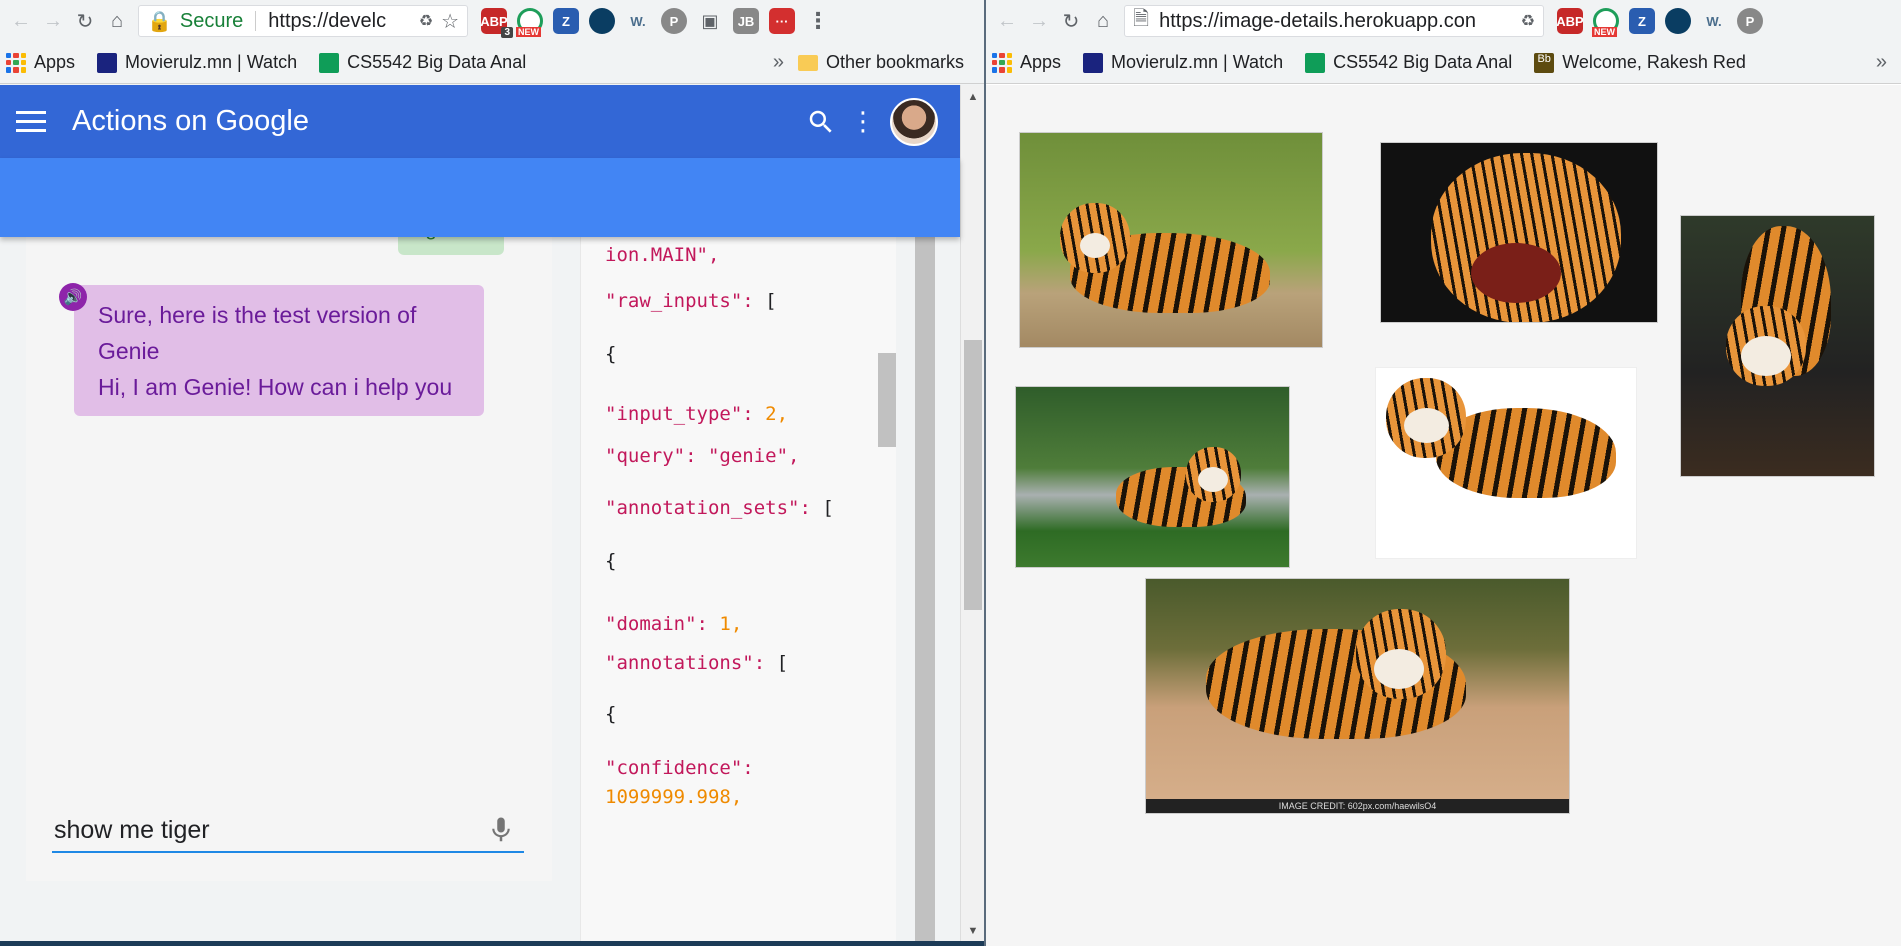 Image resolution: width=1901 pixels, height=946 pixels. I want to click on json-value: [, so click(777, 663).